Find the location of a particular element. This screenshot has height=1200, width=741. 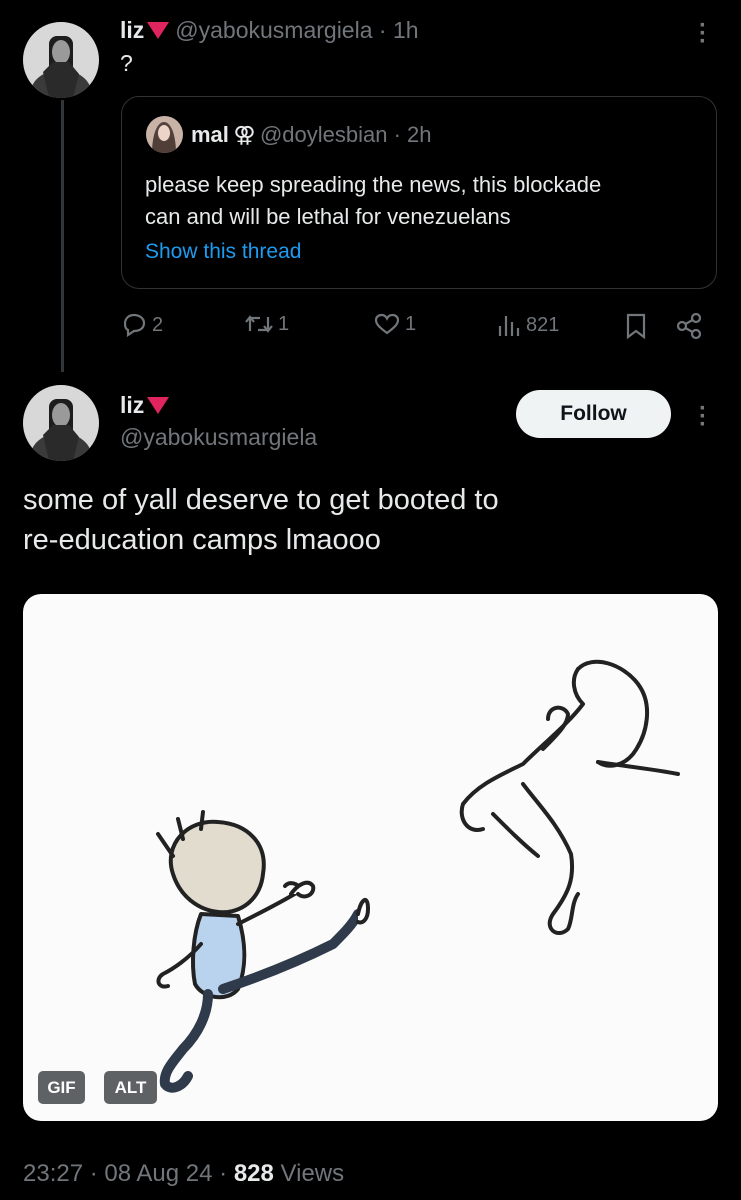

tweet-time: 1h is located at coordinates (406, 30).